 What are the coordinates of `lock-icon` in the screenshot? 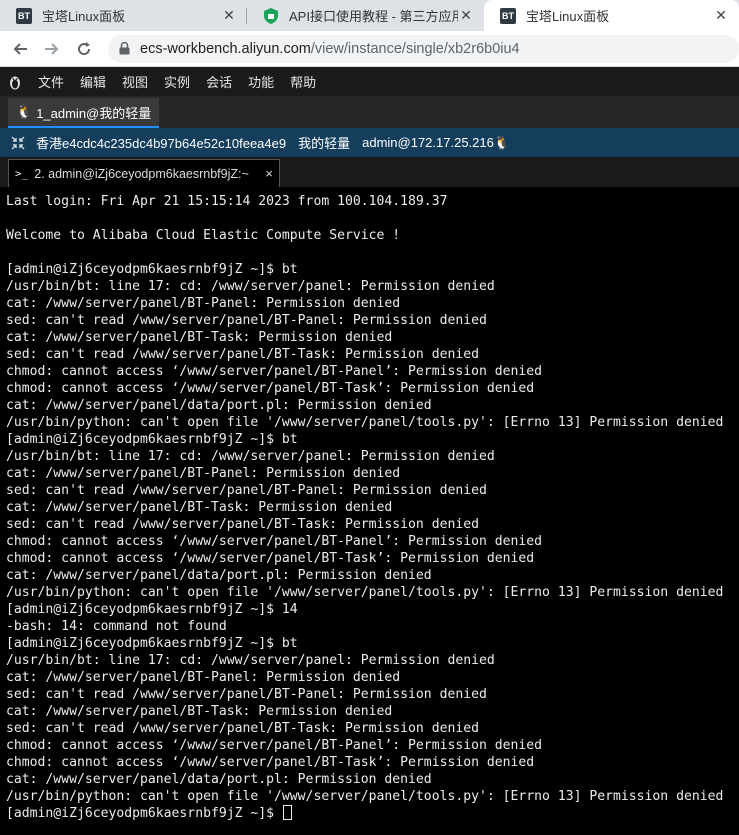 It's located at (124, 49).